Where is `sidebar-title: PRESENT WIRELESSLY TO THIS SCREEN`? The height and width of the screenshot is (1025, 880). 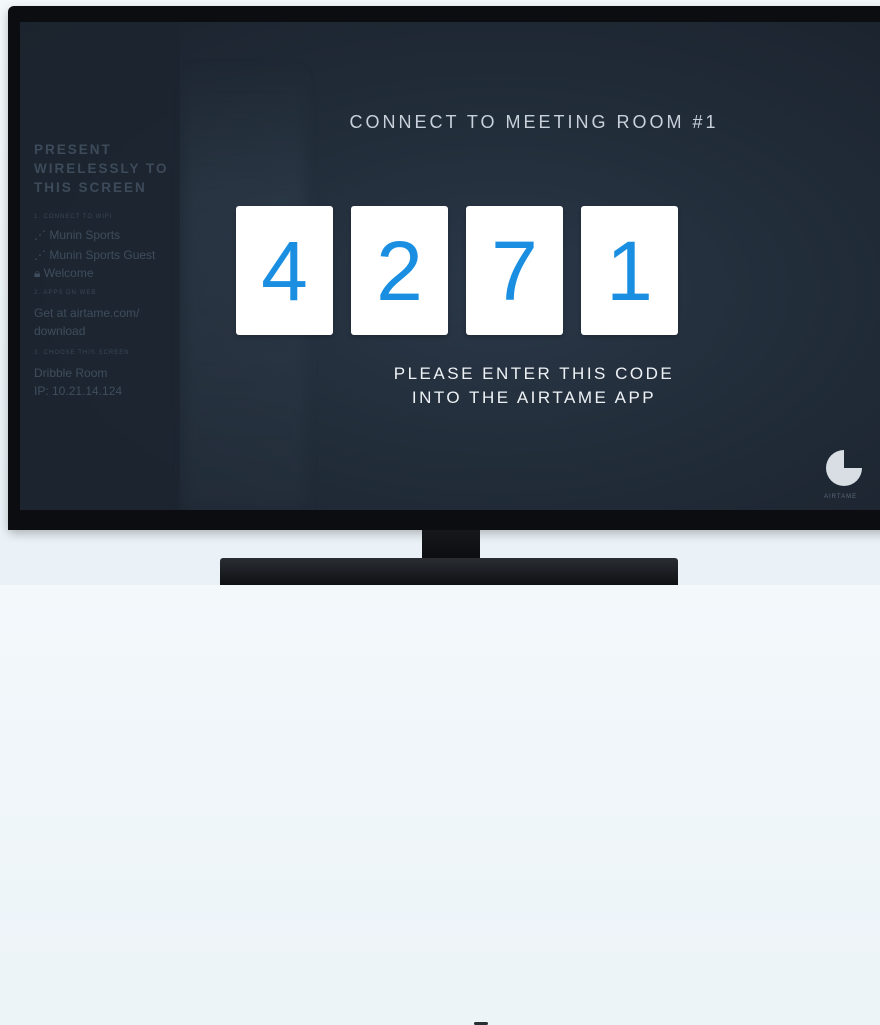 sidebar-title: PRESENT WIRELESSLY TO THIS SCREEN is located at coordinates (104, 168).